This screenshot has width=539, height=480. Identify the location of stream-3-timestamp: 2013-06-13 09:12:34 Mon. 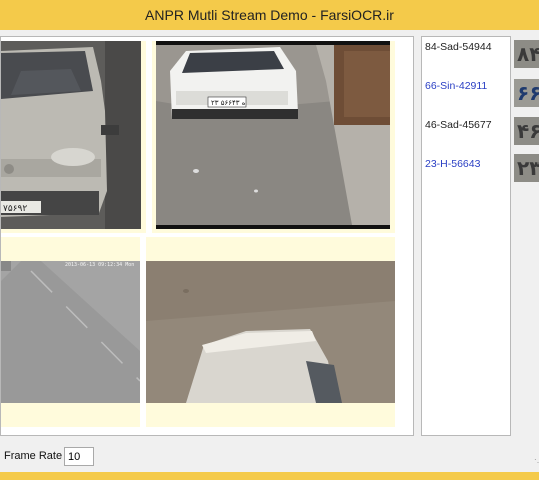
(100, 265).